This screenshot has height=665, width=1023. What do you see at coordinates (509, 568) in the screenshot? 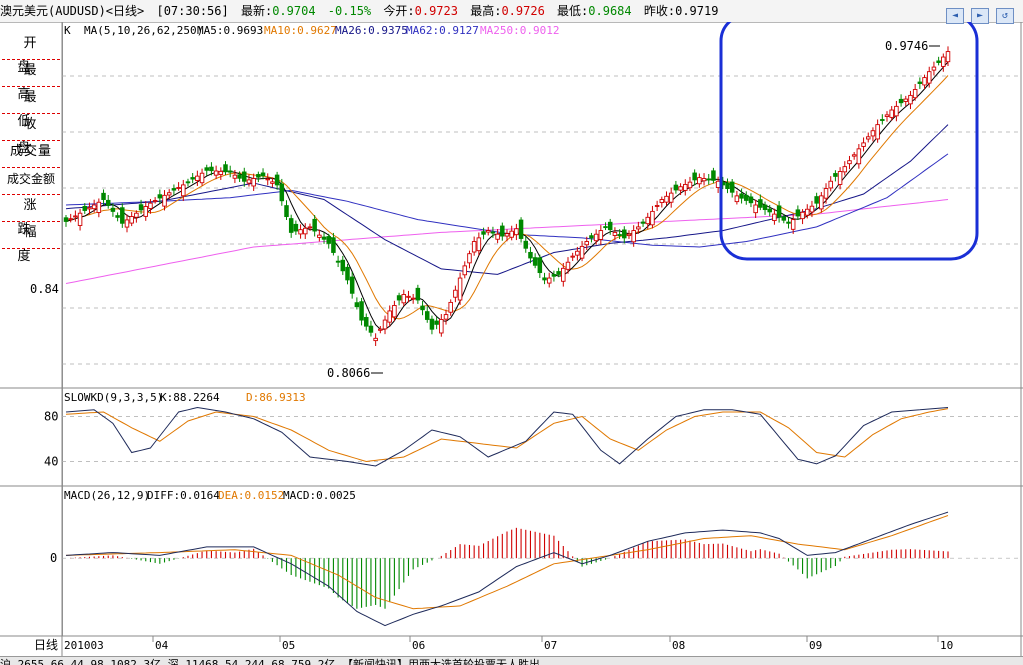
I see `macd-histogram` at bounding box center [509, 568].